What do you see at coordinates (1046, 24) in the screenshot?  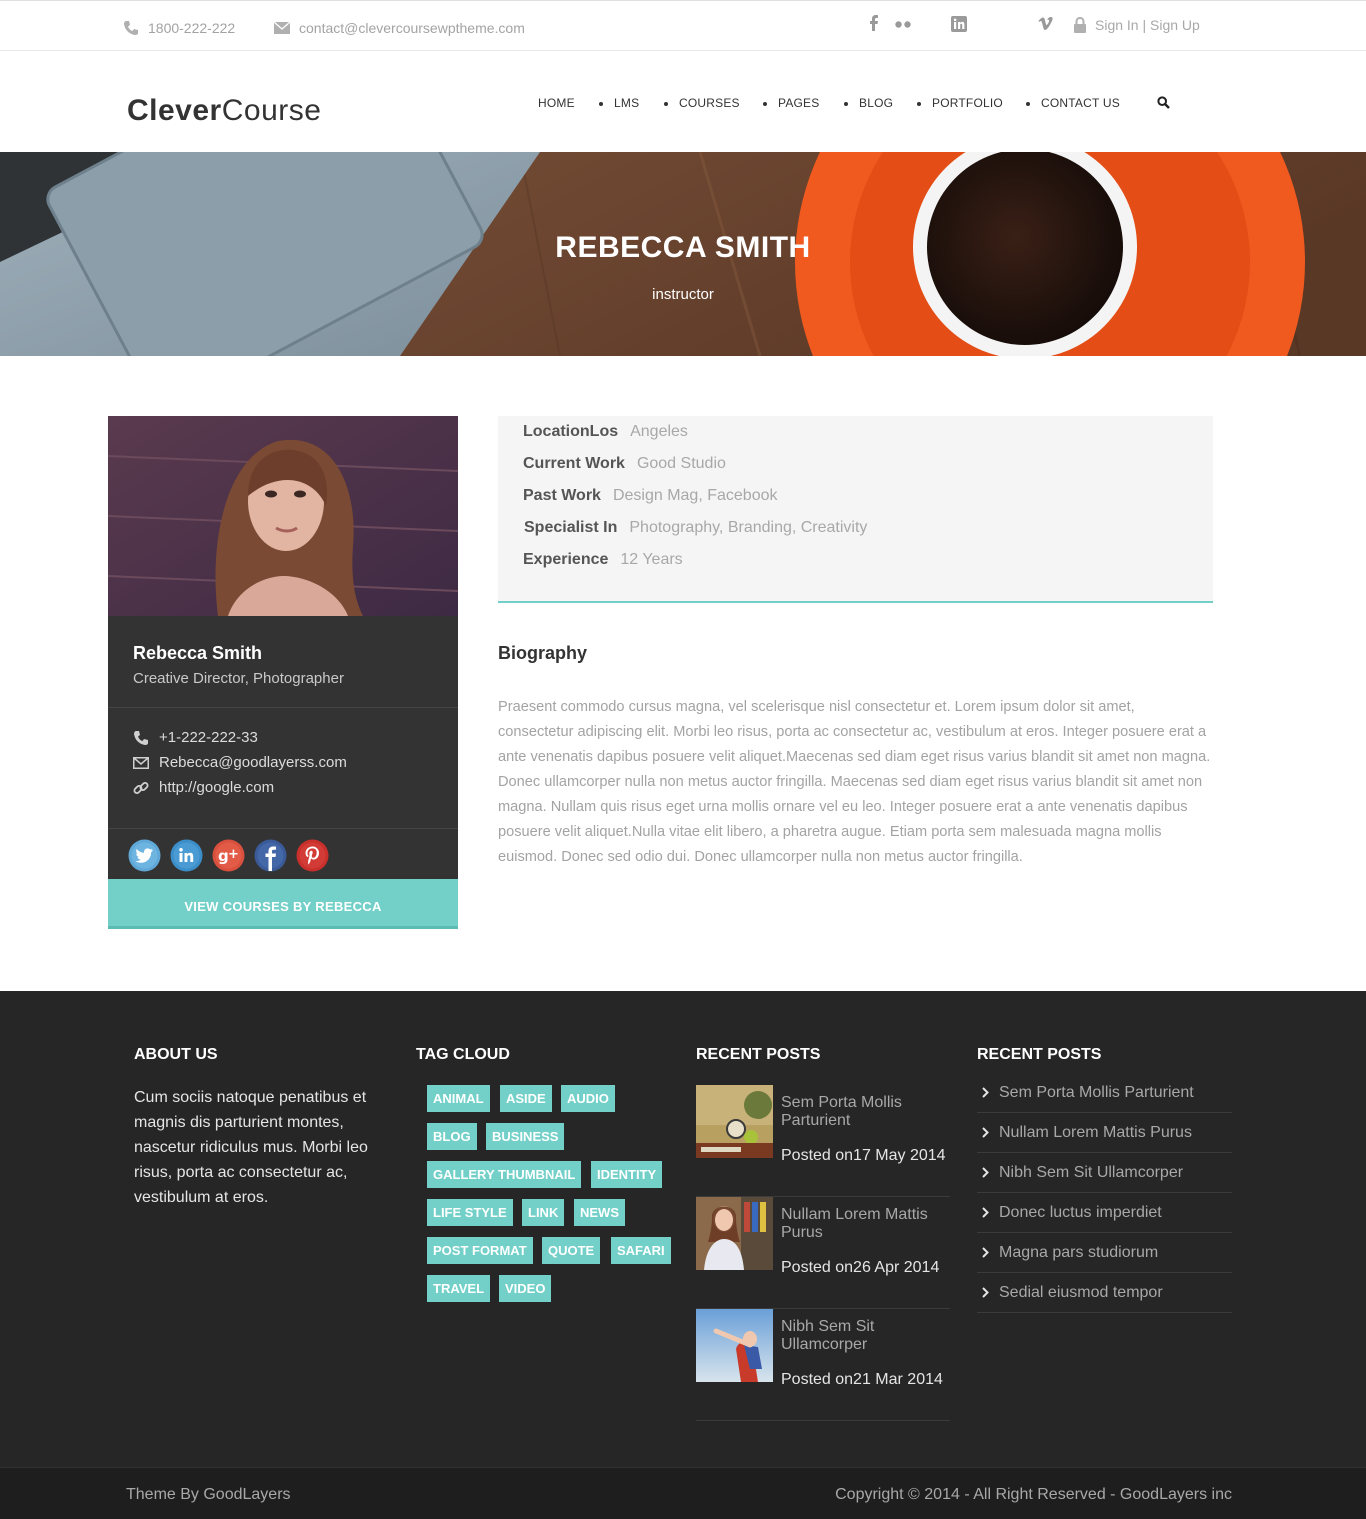 I see `vimeo-icon` at bounding box center [1046, 24].